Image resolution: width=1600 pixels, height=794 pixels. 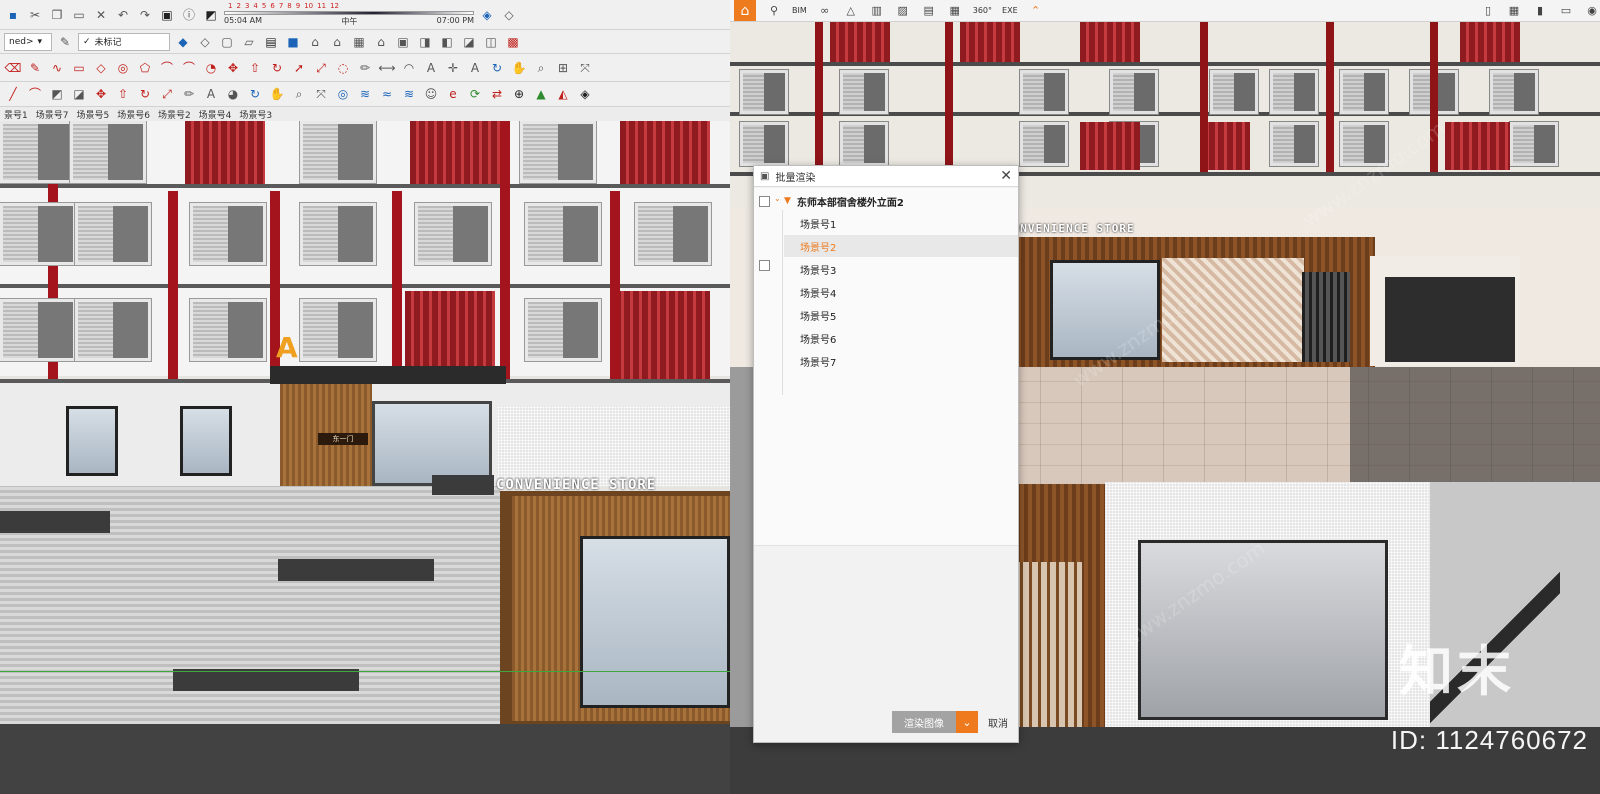 I want to click on style-icon: ◈, so click(x=487, y=15).